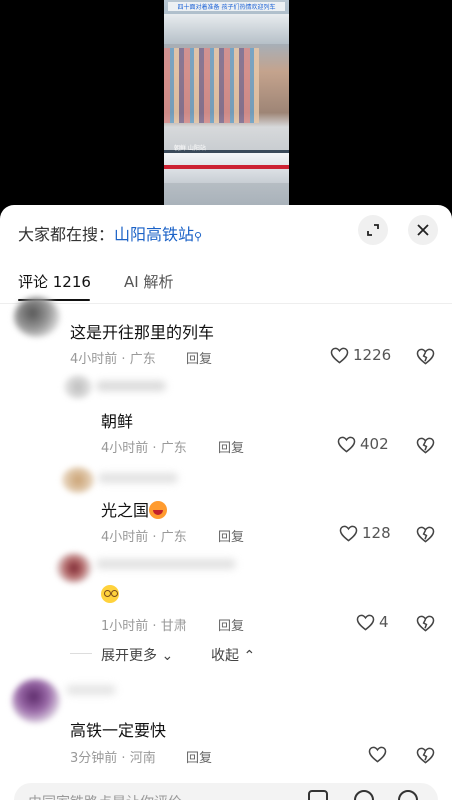  Describe the element at coordinates (134, 509) in the screenshot. I see `comment-text: 光之国` at that location.